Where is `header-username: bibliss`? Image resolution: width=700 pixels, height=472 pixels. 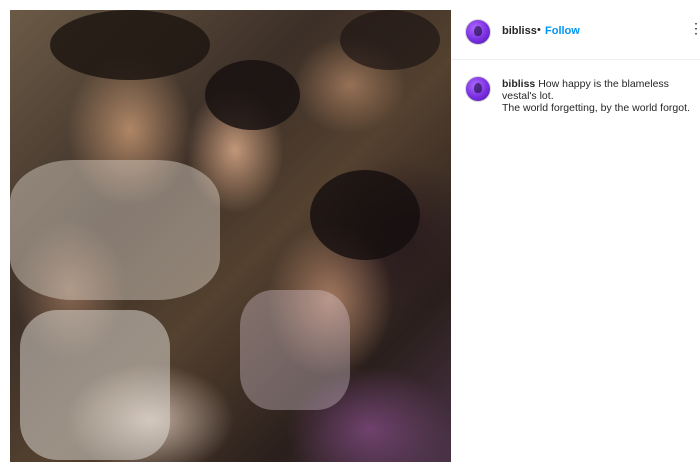 header-username: bibliss is located at coordinates (519, 31).